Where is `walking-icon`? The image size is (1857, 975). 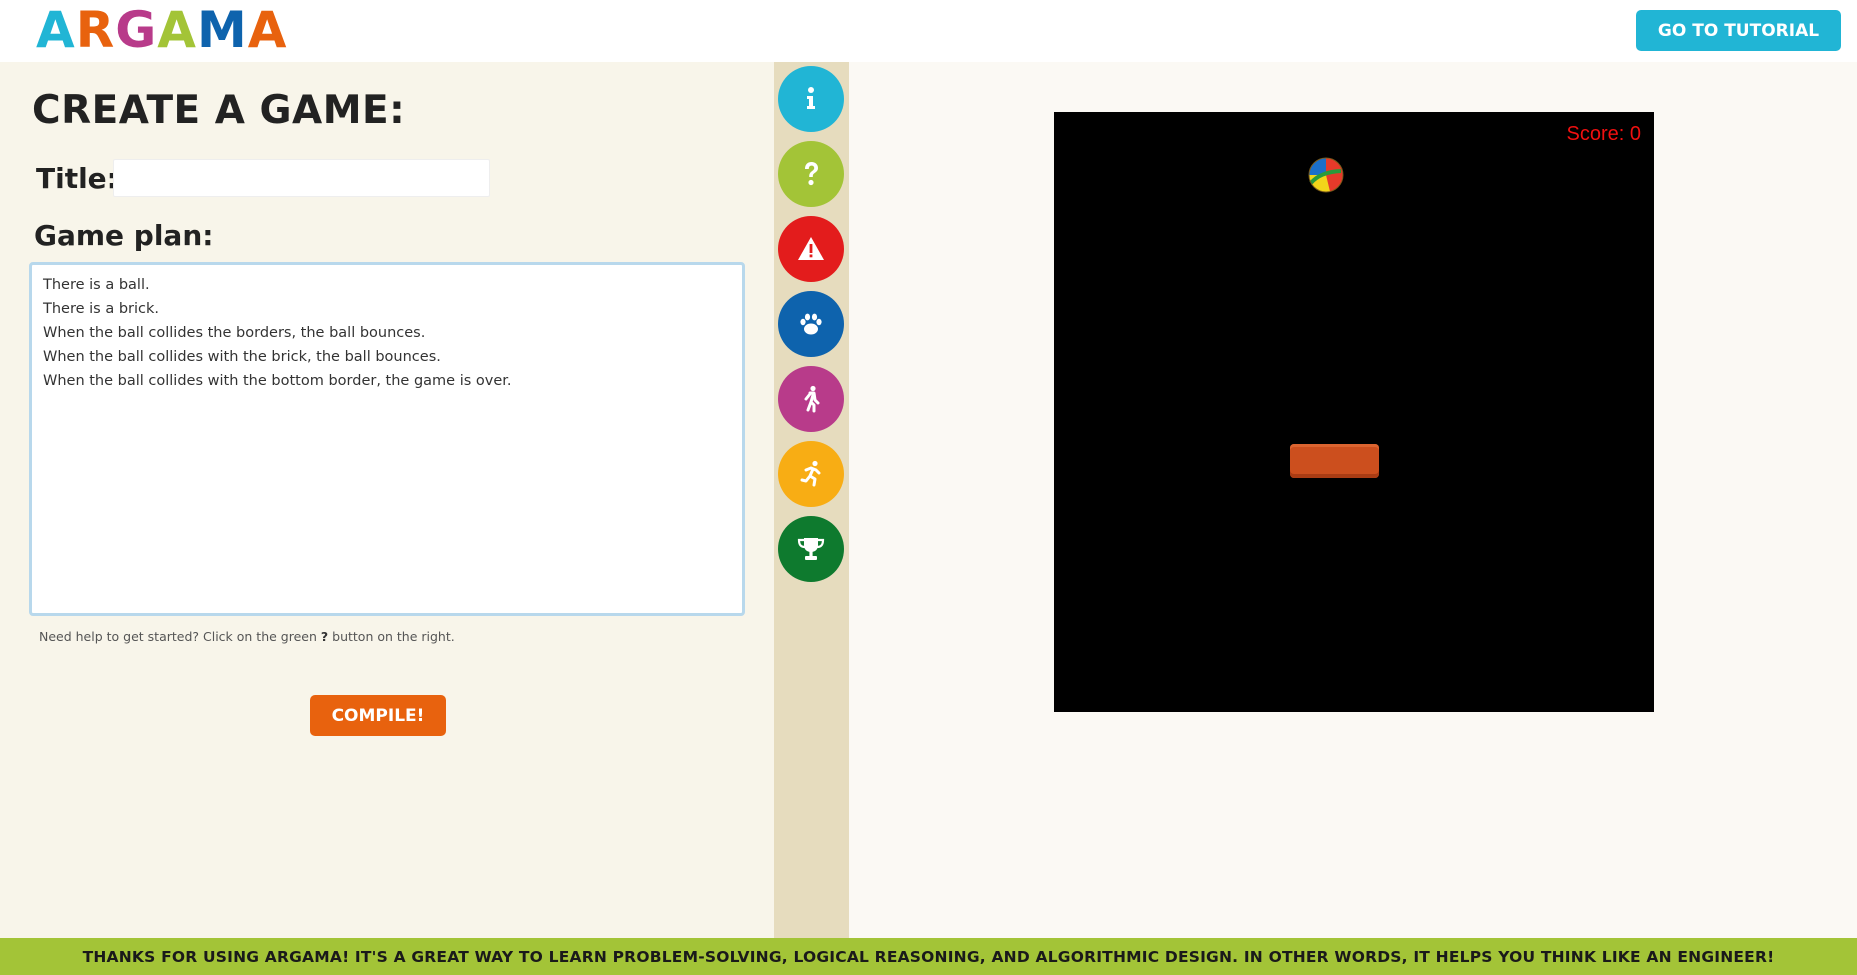
walking-icon is located at coordinates (812, 399).